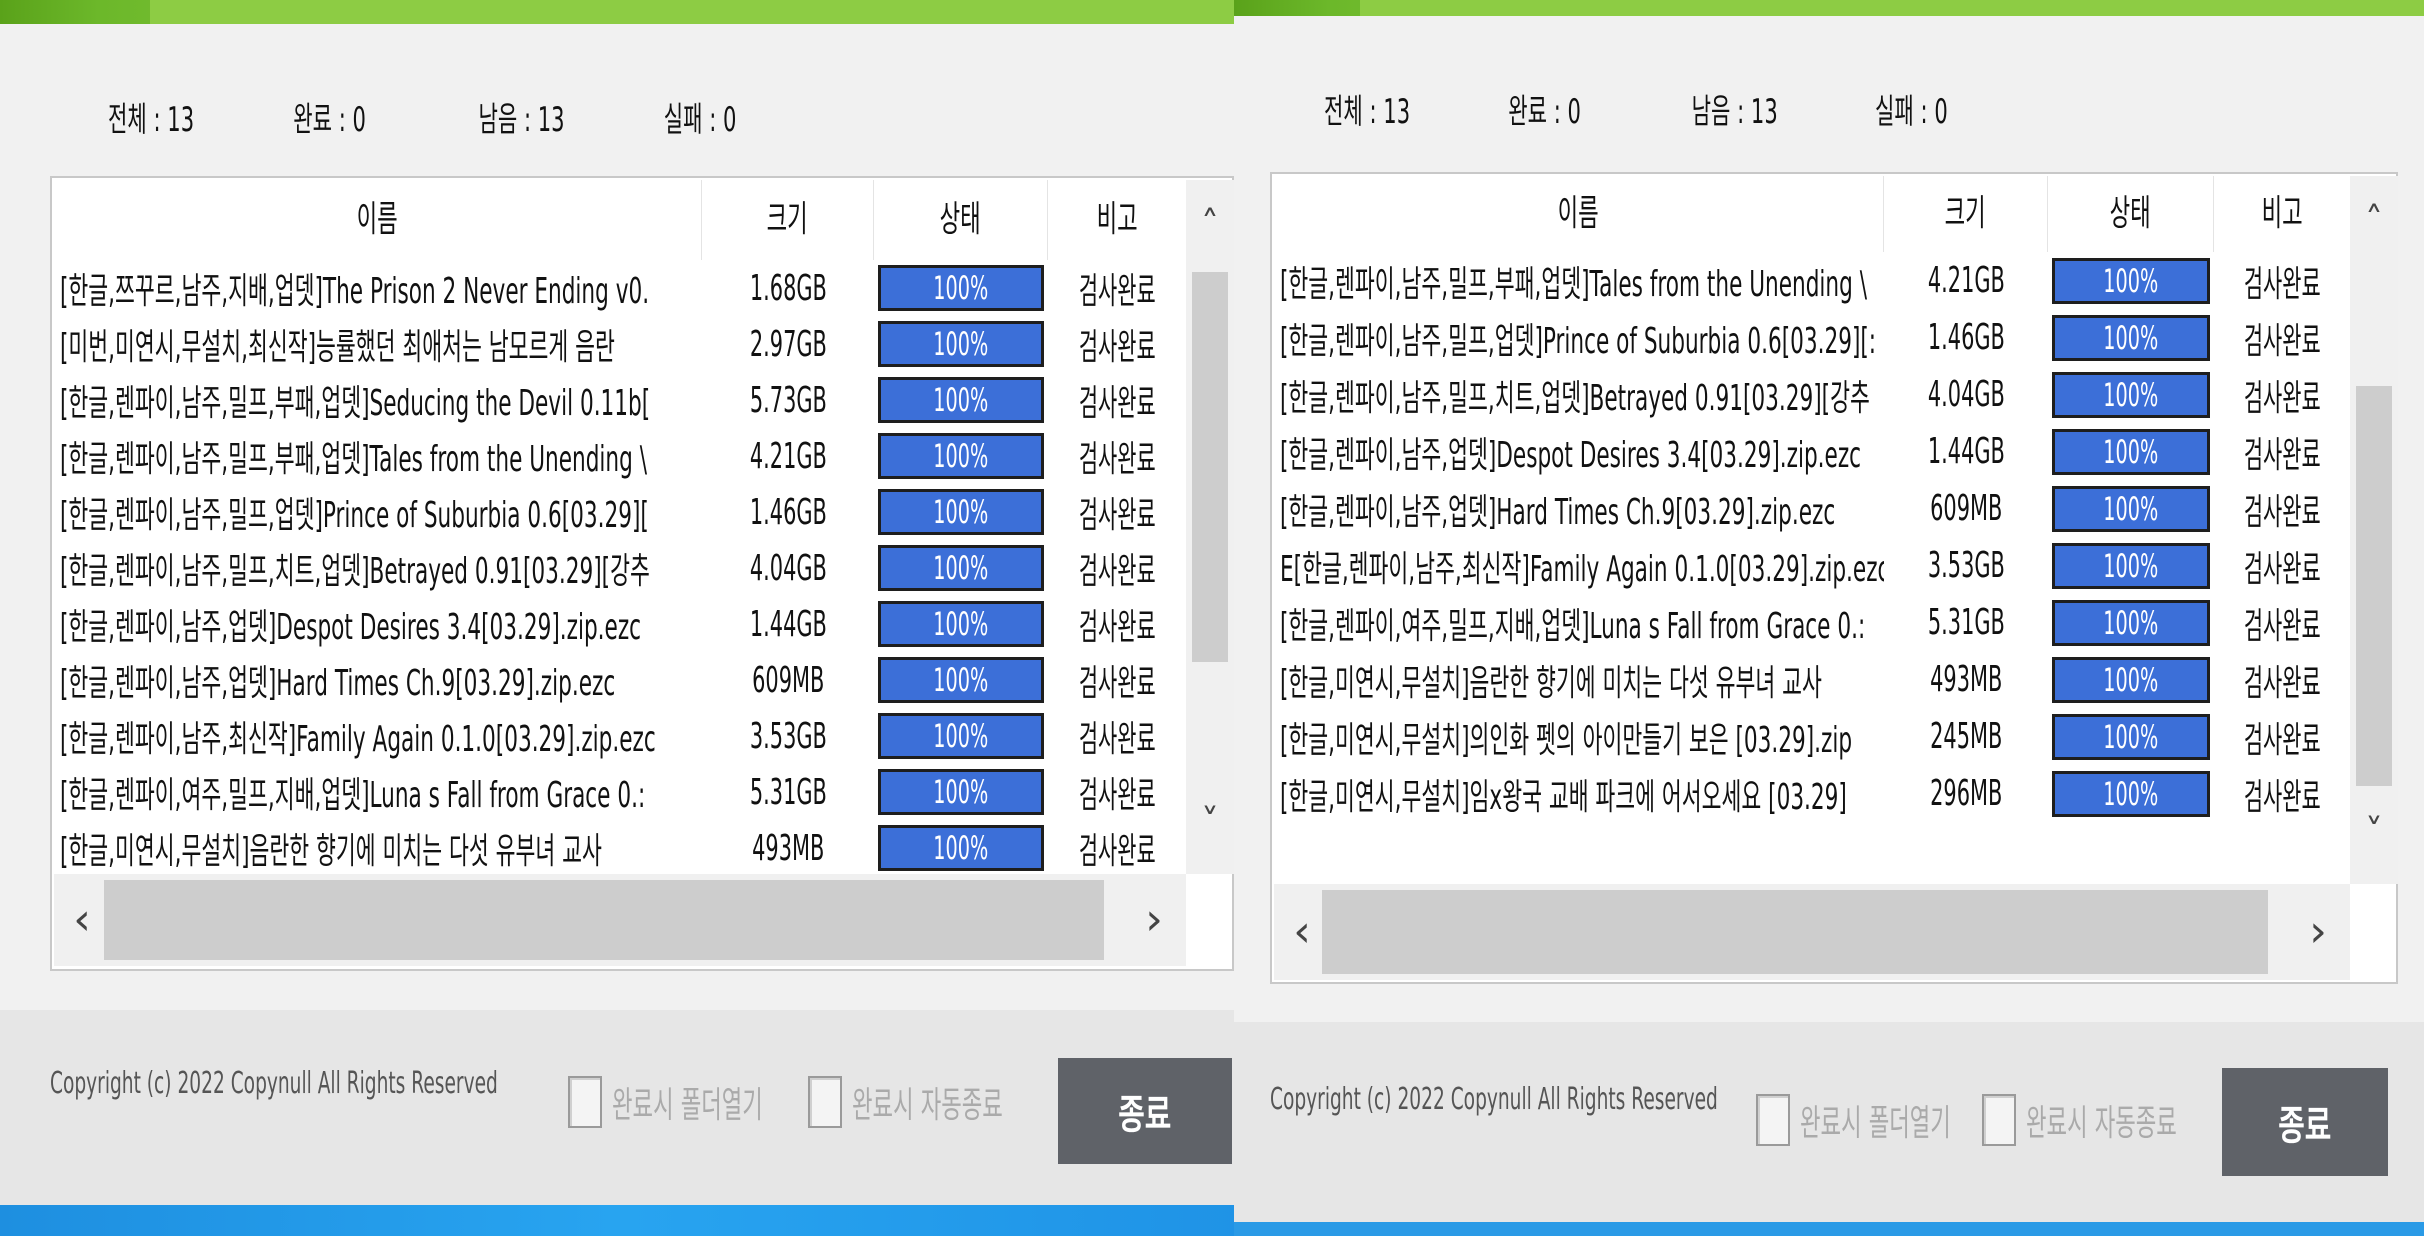 This screenshot has height=1236, width=2424. I want to click on stat-failed: 실패 : 0, so click(700, 120).